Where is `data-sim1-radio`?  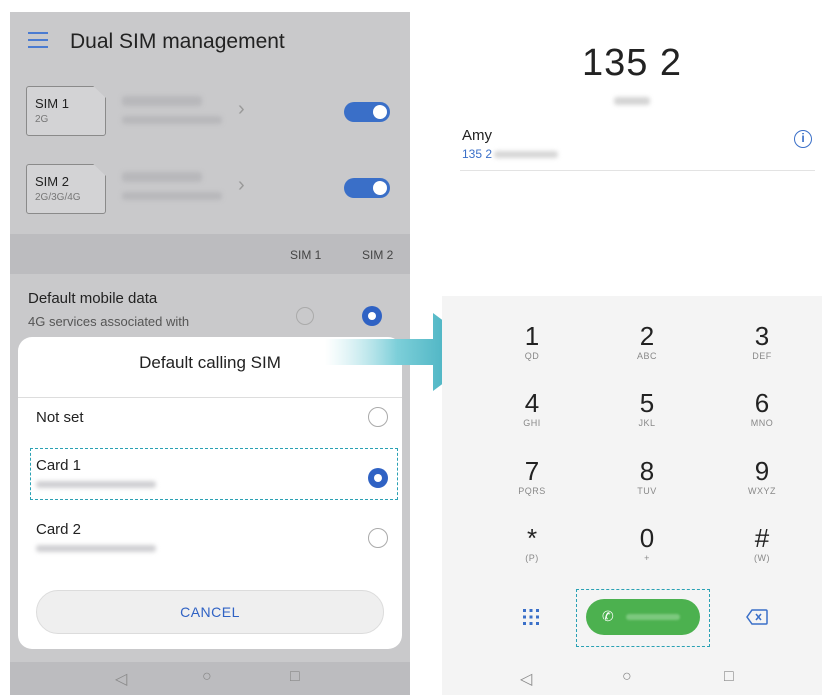 data-sim1-radio is located at coordinates (305, 316).